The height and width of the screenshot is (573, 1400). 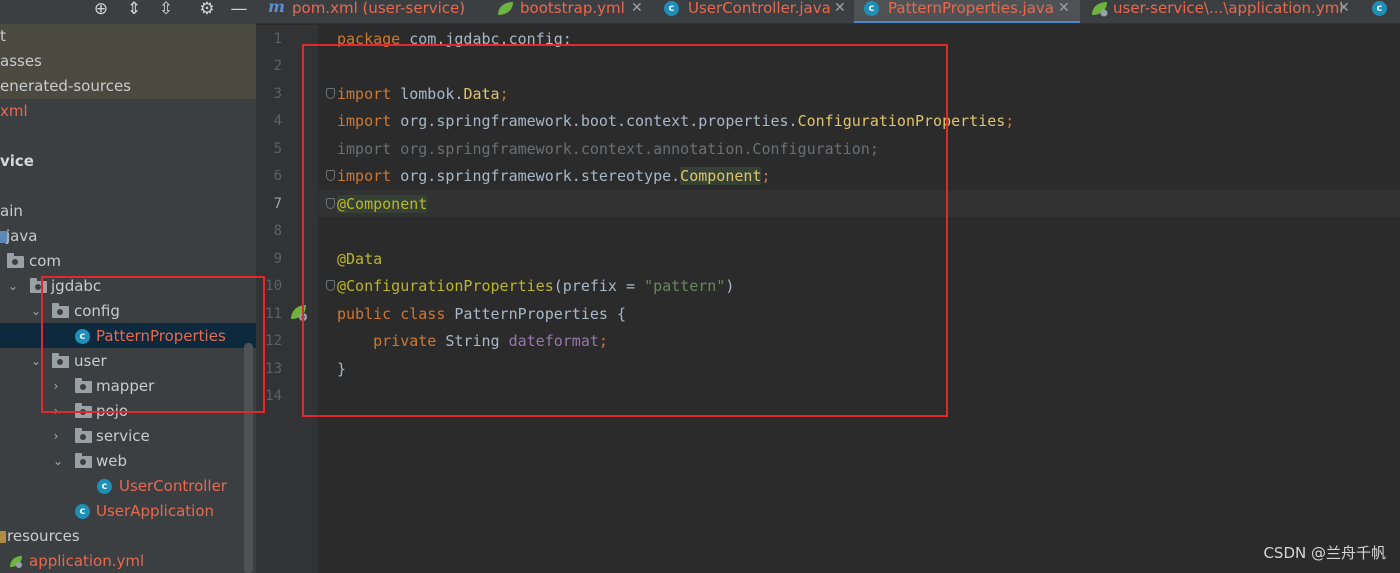 I want to click on tree-item-main: ain, so click(x=128, y=211).